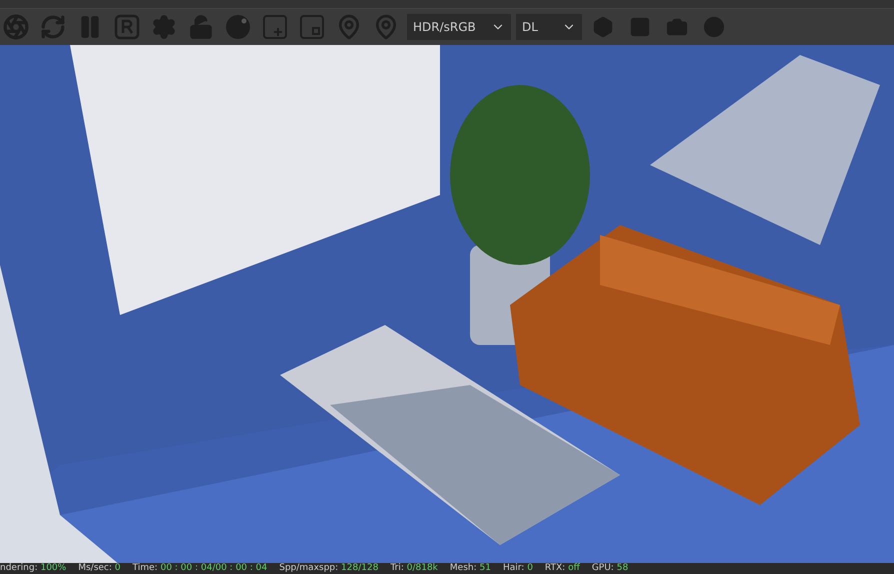  What do you see at coordinates (610, 568) in the screenshot?
I see `status-item: GPU: 58` at bounding box center [610, 568].